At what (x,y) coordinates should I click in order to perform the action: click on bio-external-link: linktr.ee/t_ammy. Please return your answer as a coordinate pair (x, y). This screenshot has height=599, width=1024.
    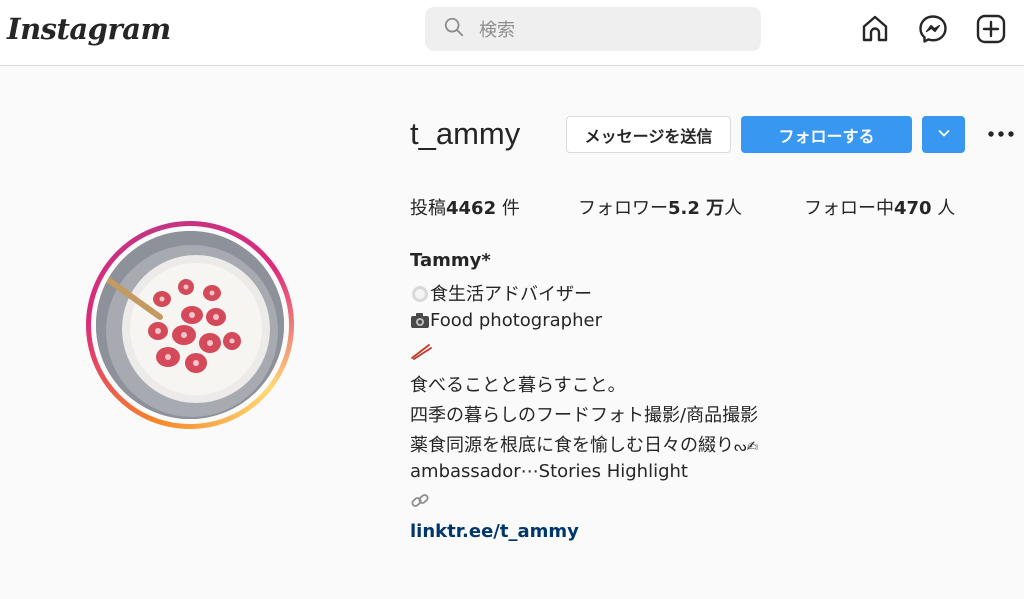
    Looking at the image, I should click on (494, 531).